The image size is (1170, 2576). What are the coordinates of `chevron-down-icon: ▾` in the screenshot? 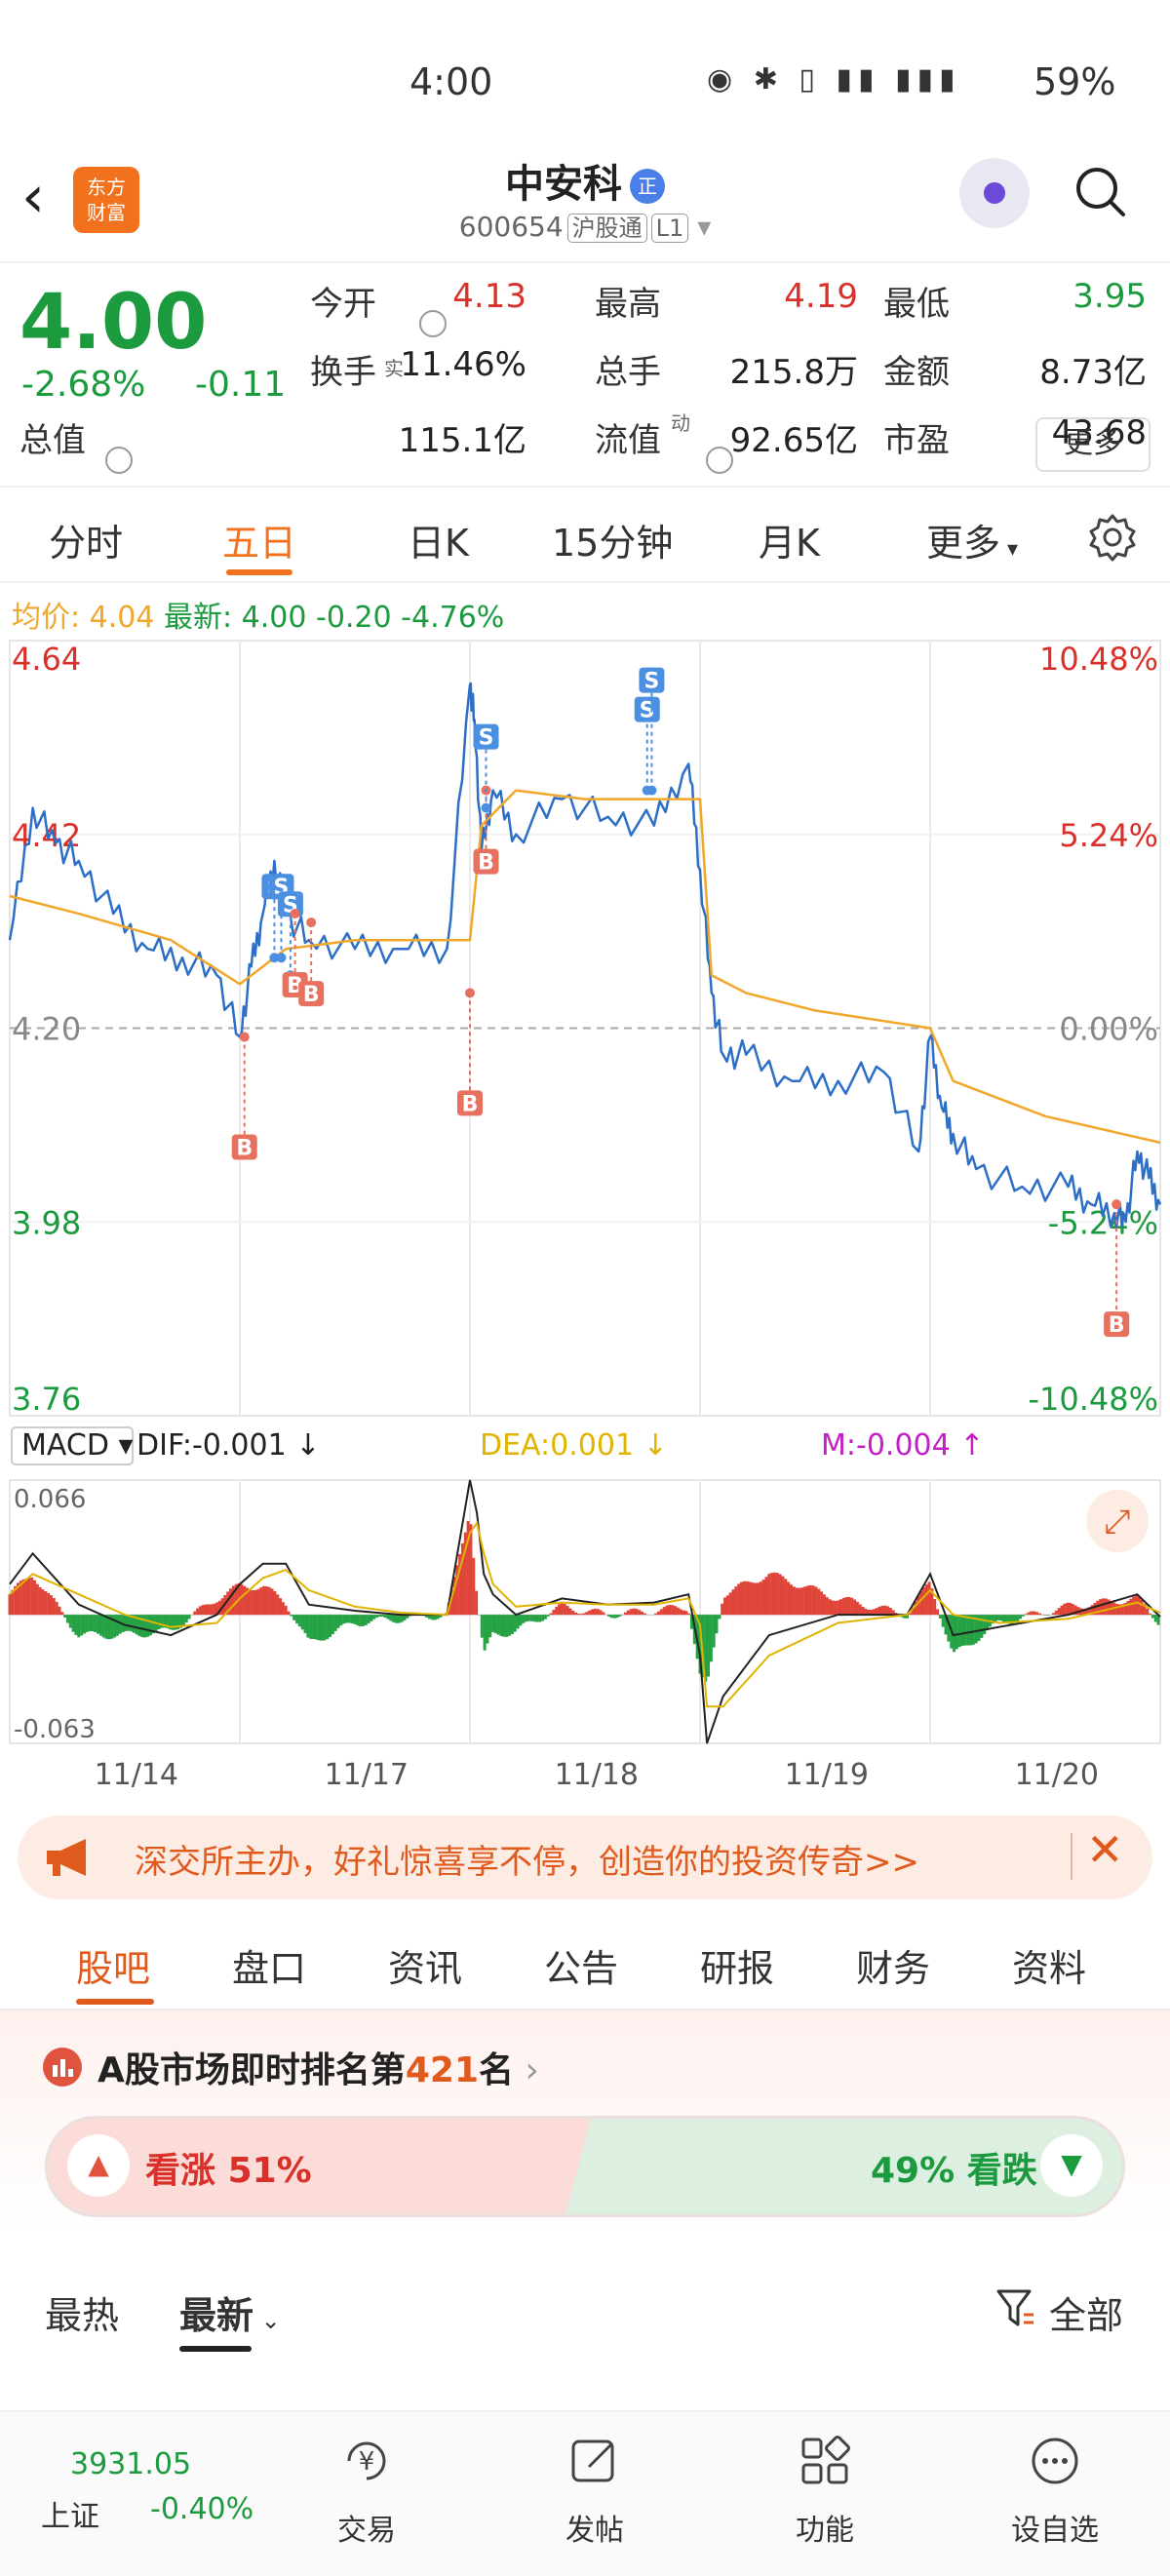 It's located at (1009, 549).